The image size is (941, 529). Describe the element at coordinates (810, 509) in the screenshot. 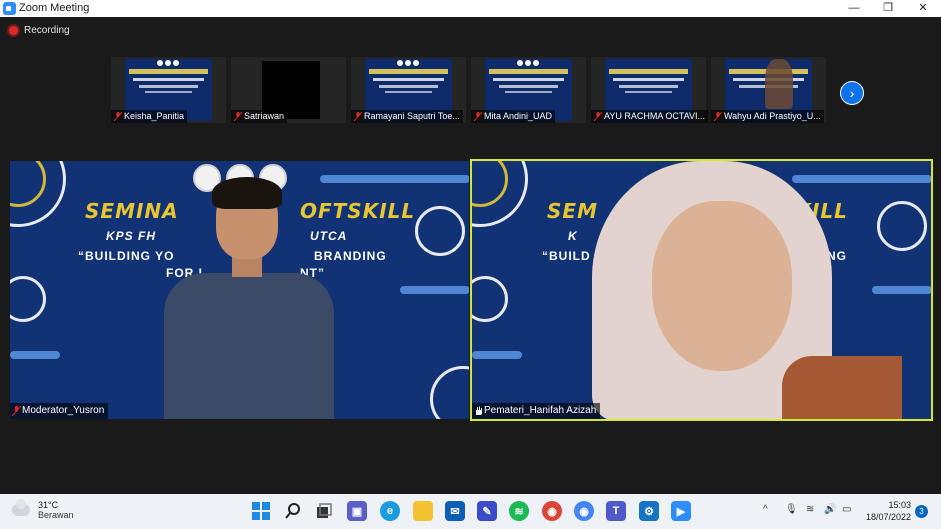

I see `wifi-icon: ≋` at that location.